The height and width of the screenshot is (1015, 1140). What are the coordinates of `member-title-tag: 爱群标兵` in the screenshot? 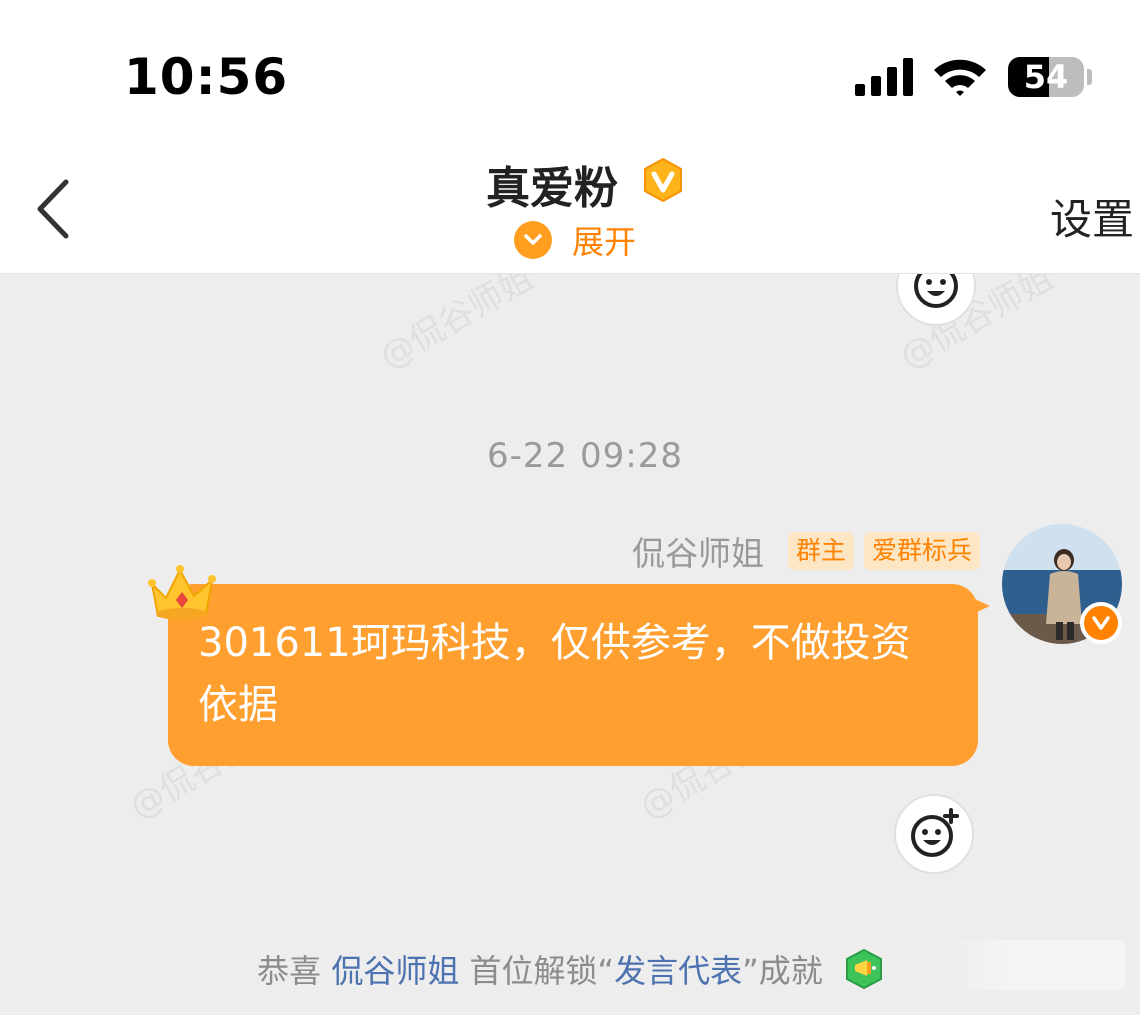 It's located at (921, 551).